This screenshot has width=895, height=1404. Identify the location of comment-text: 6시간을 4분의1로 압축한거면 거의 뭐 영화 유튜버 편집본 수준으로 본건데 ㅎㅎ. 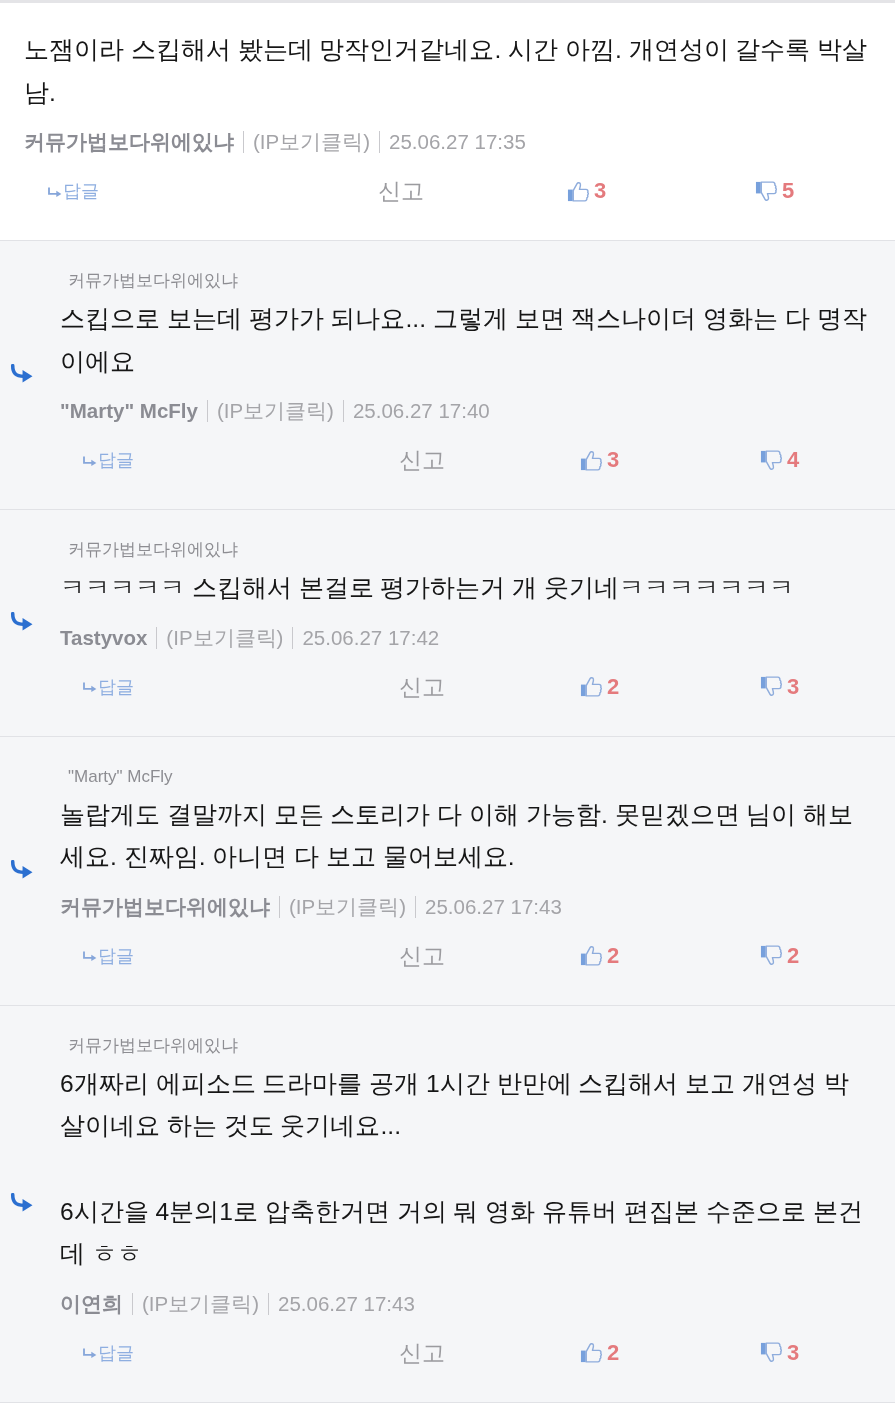
(462, 1232).